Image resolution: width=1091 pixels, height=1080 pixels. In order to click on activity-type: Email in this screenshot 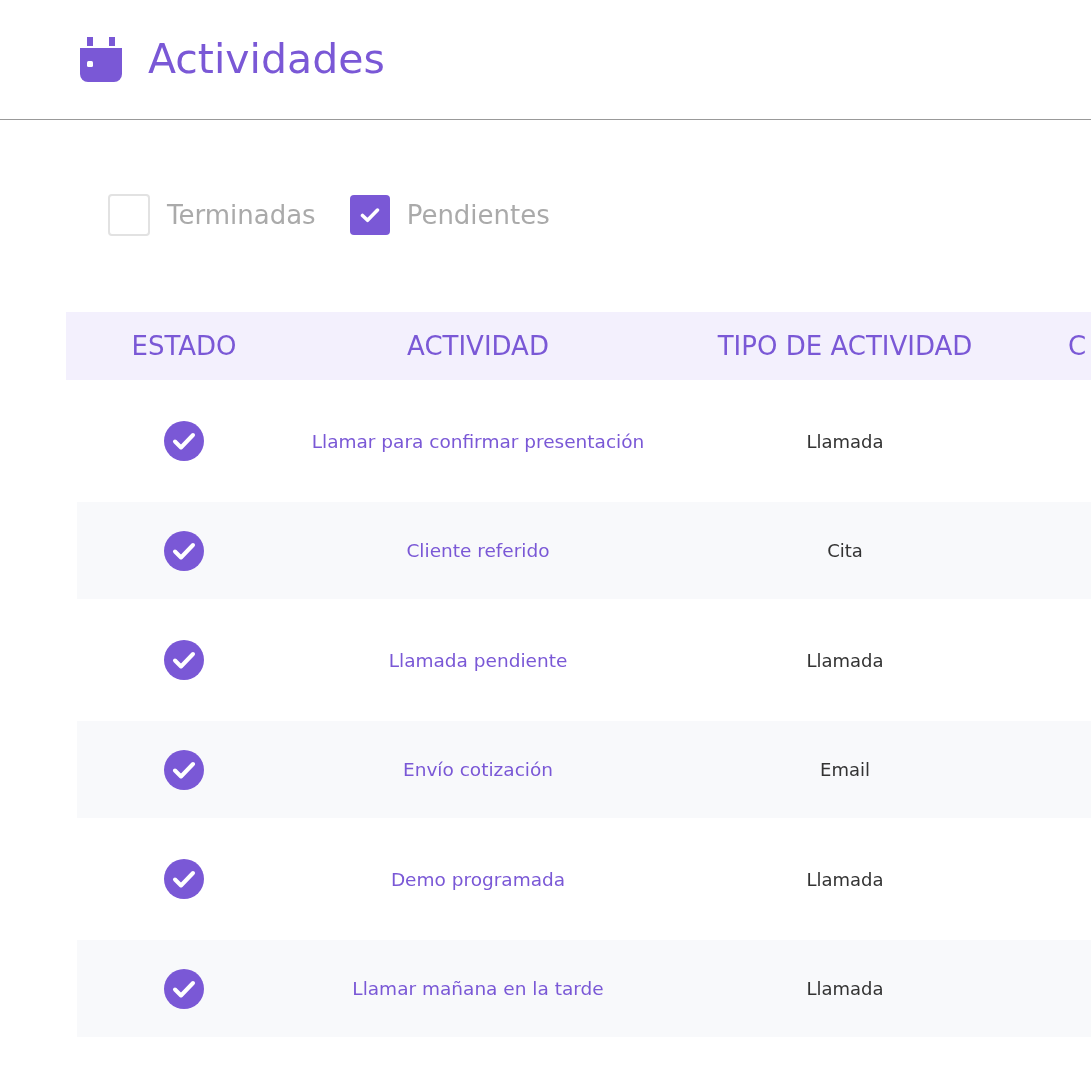, I will do `click(845, 769)`.